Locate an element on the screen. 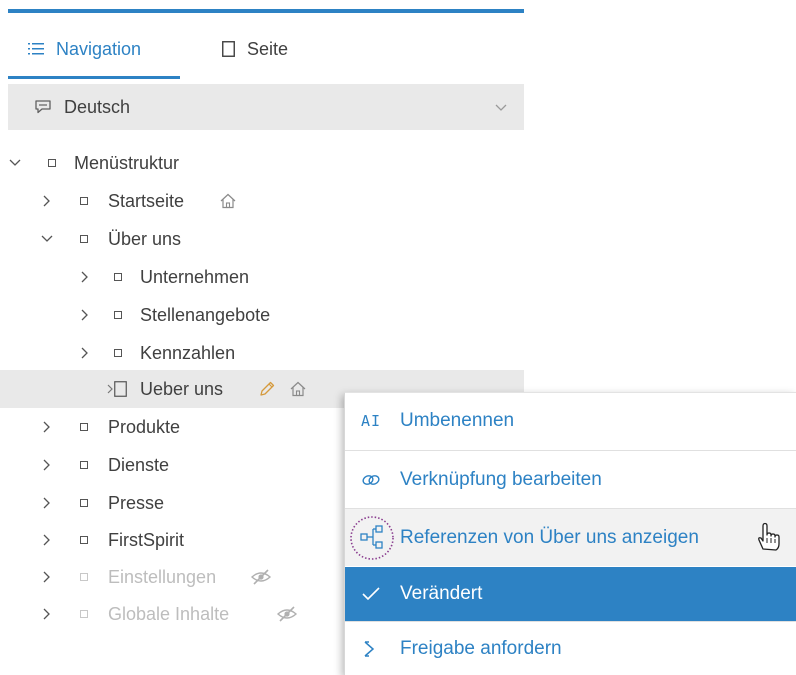 This screenshot has height=675, width=796. menu-item-show-references: Referenzen von Über uns anzeigen is located at coordinates (570, 537).